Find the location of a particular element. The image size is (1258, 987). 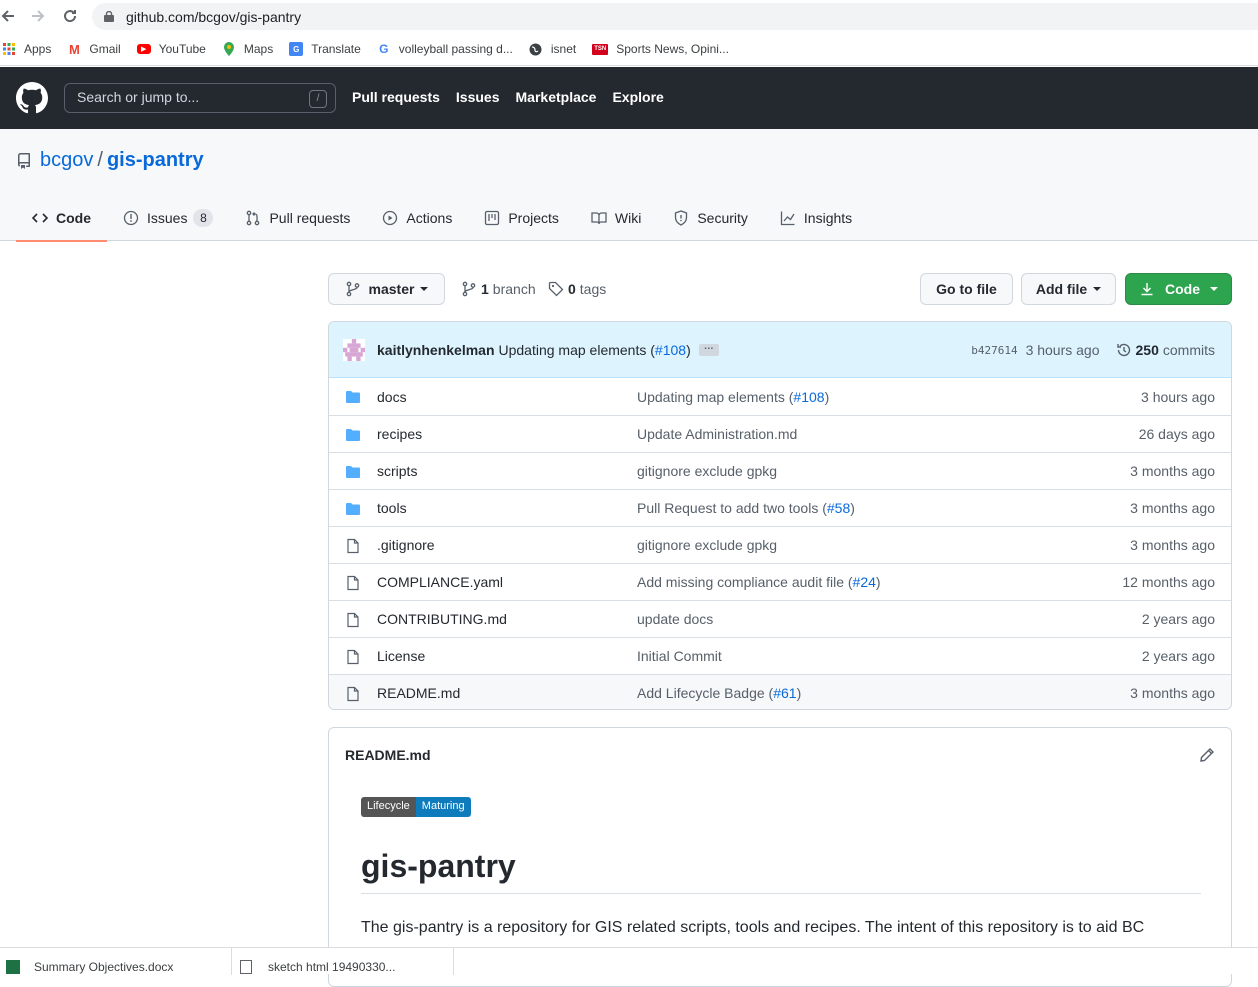

commit-pr-link: #61 is located at coordinates (784, 693).